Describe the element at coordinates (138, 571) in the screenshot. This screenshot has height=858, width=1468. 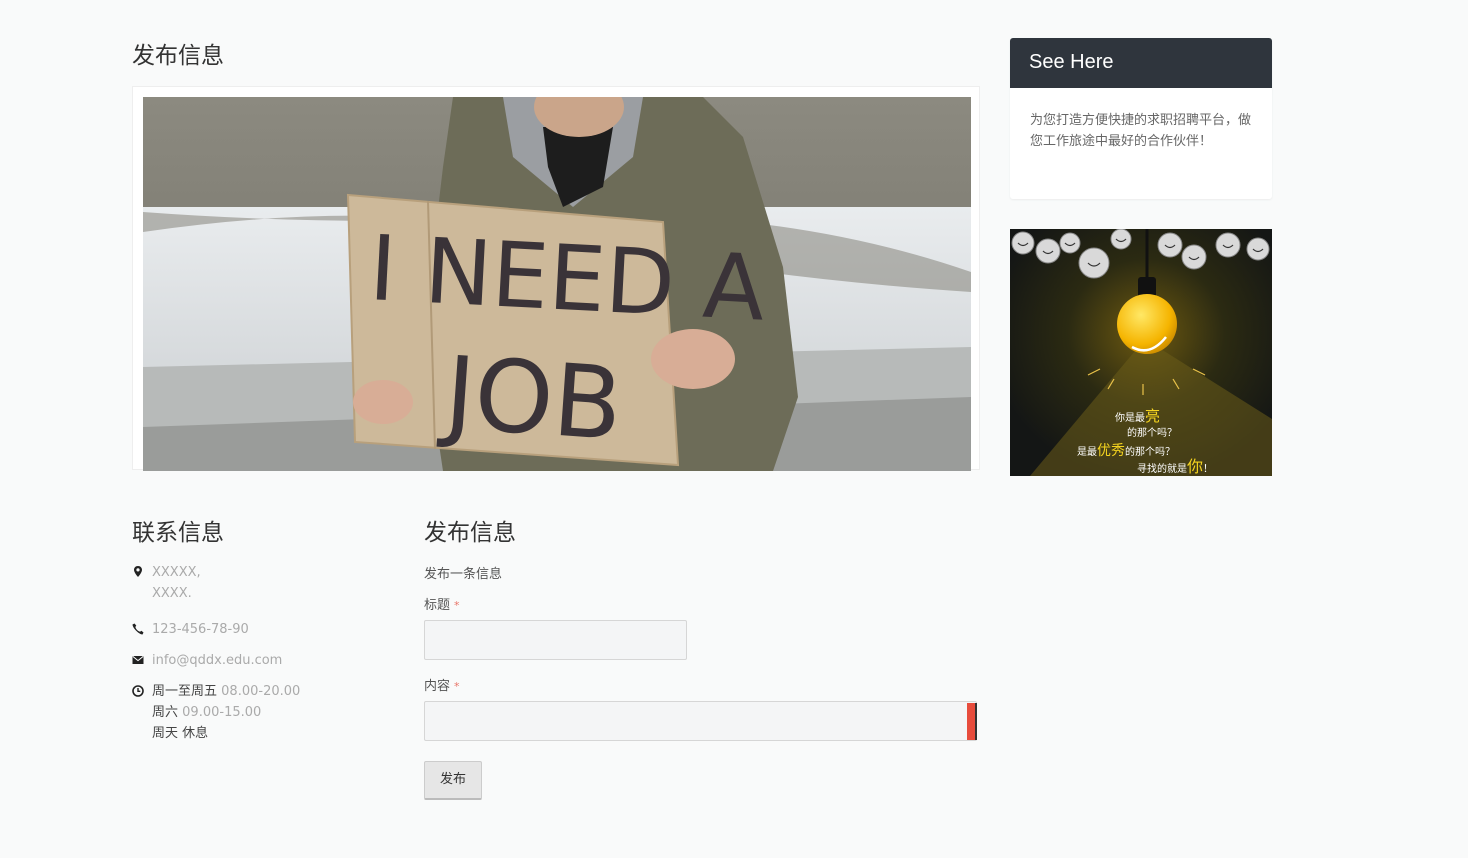
I see `map-marker-icon` at that location.